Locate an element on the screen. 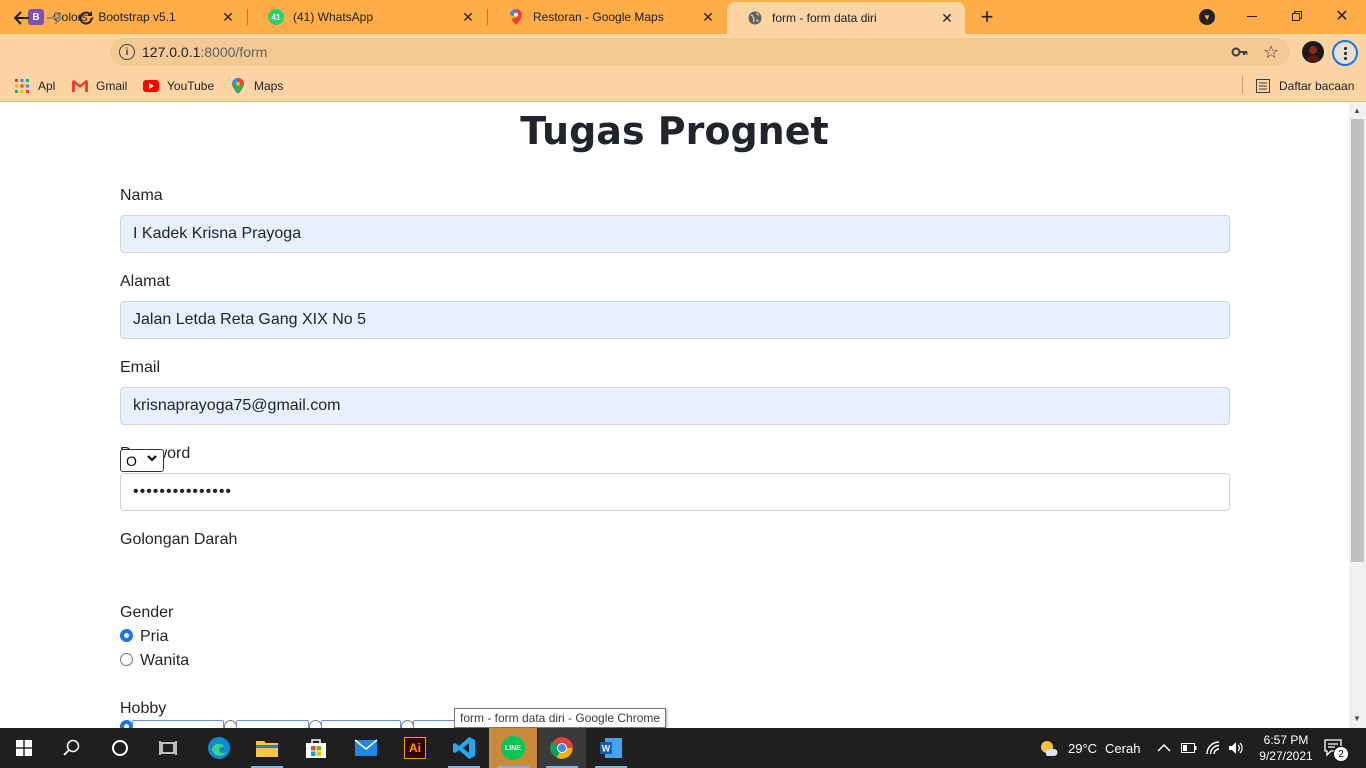 The width and height of the screenshot is (1366, 768). forward-button is located at coordinates (54, 18).